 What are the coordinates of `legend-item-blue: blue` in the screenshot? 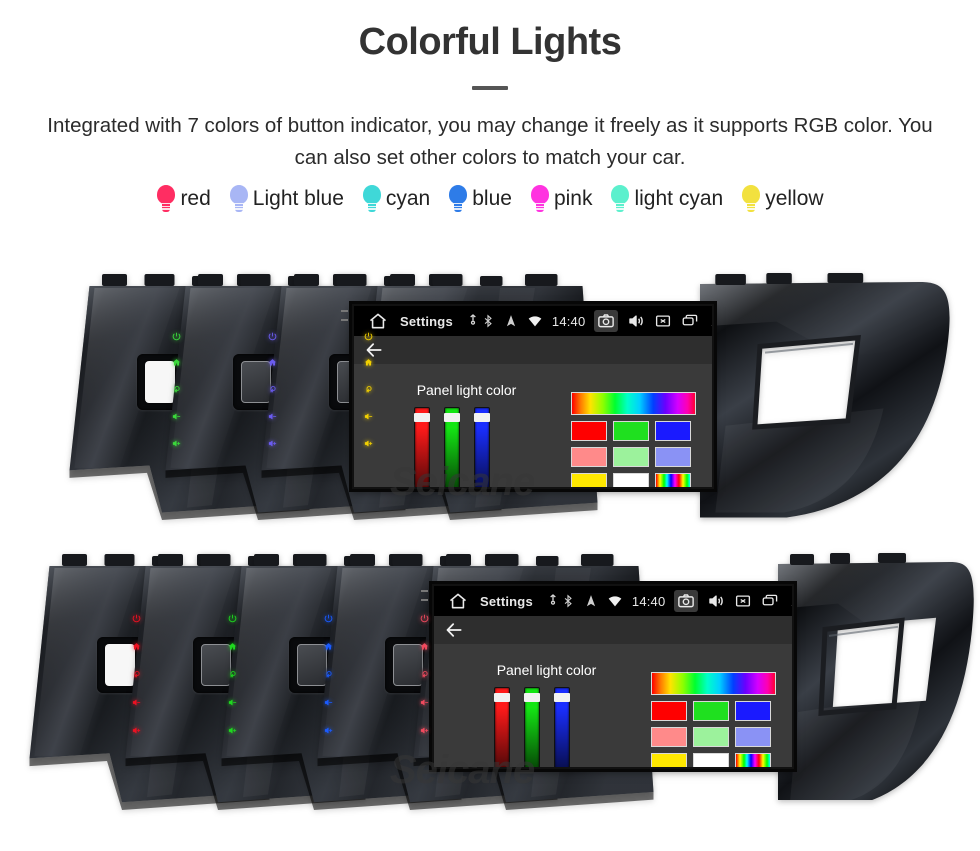 It's located at (480, 199).